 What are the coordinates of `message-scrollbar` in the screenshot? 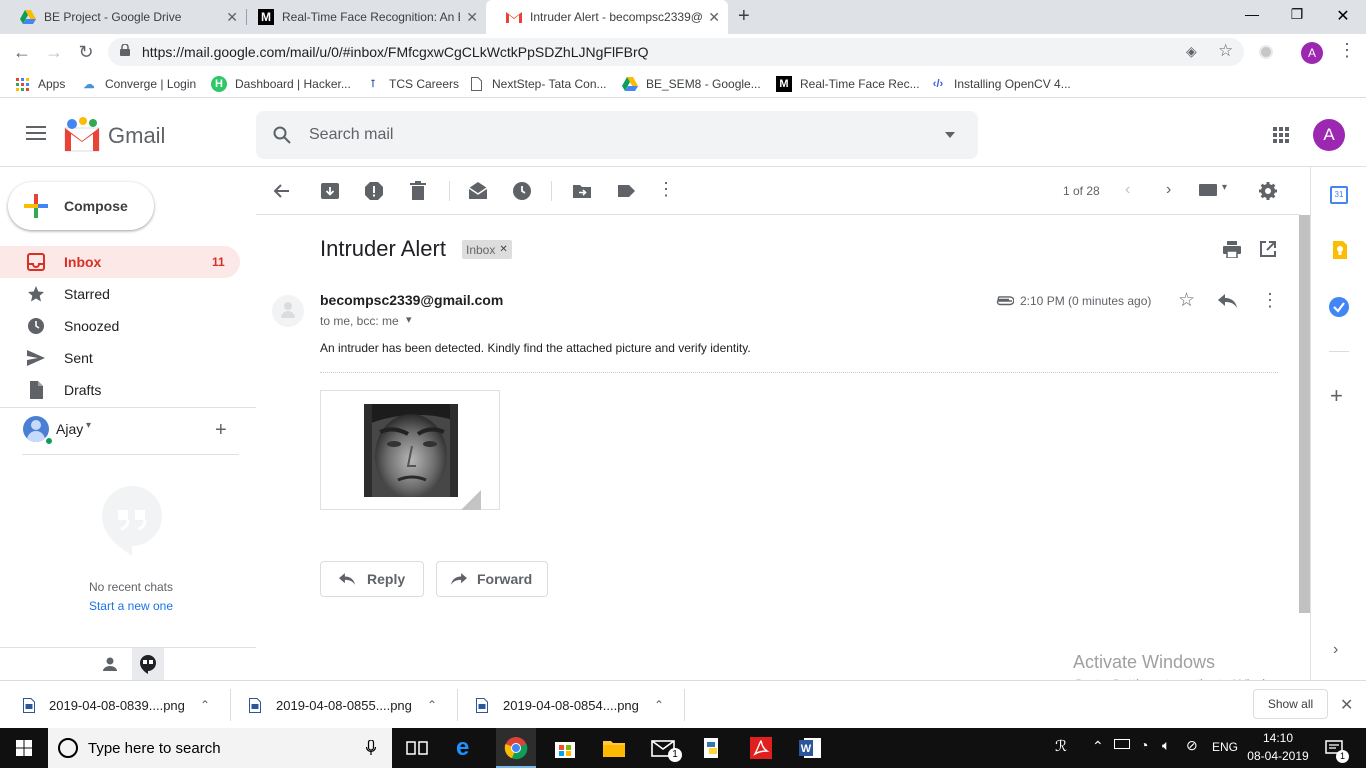 It's located at (1304, 414).